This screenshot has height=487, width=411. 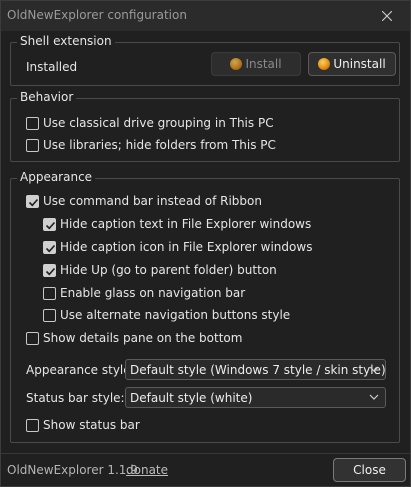 I want to click on checkbox-label: Hide Up (go to parent folder) button, so click(x=168, y=270).